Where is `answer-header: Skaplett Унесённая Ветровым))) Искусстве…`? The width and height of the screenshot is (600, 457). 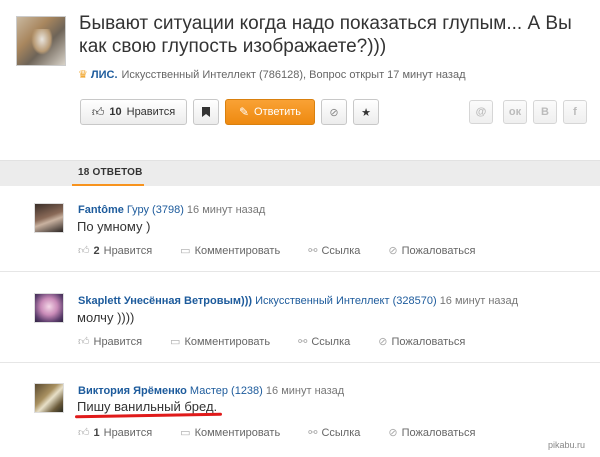 answer-header: Skaplett Унесённая Ветровым))) Искусстве… is located at coordinates (298, 301).